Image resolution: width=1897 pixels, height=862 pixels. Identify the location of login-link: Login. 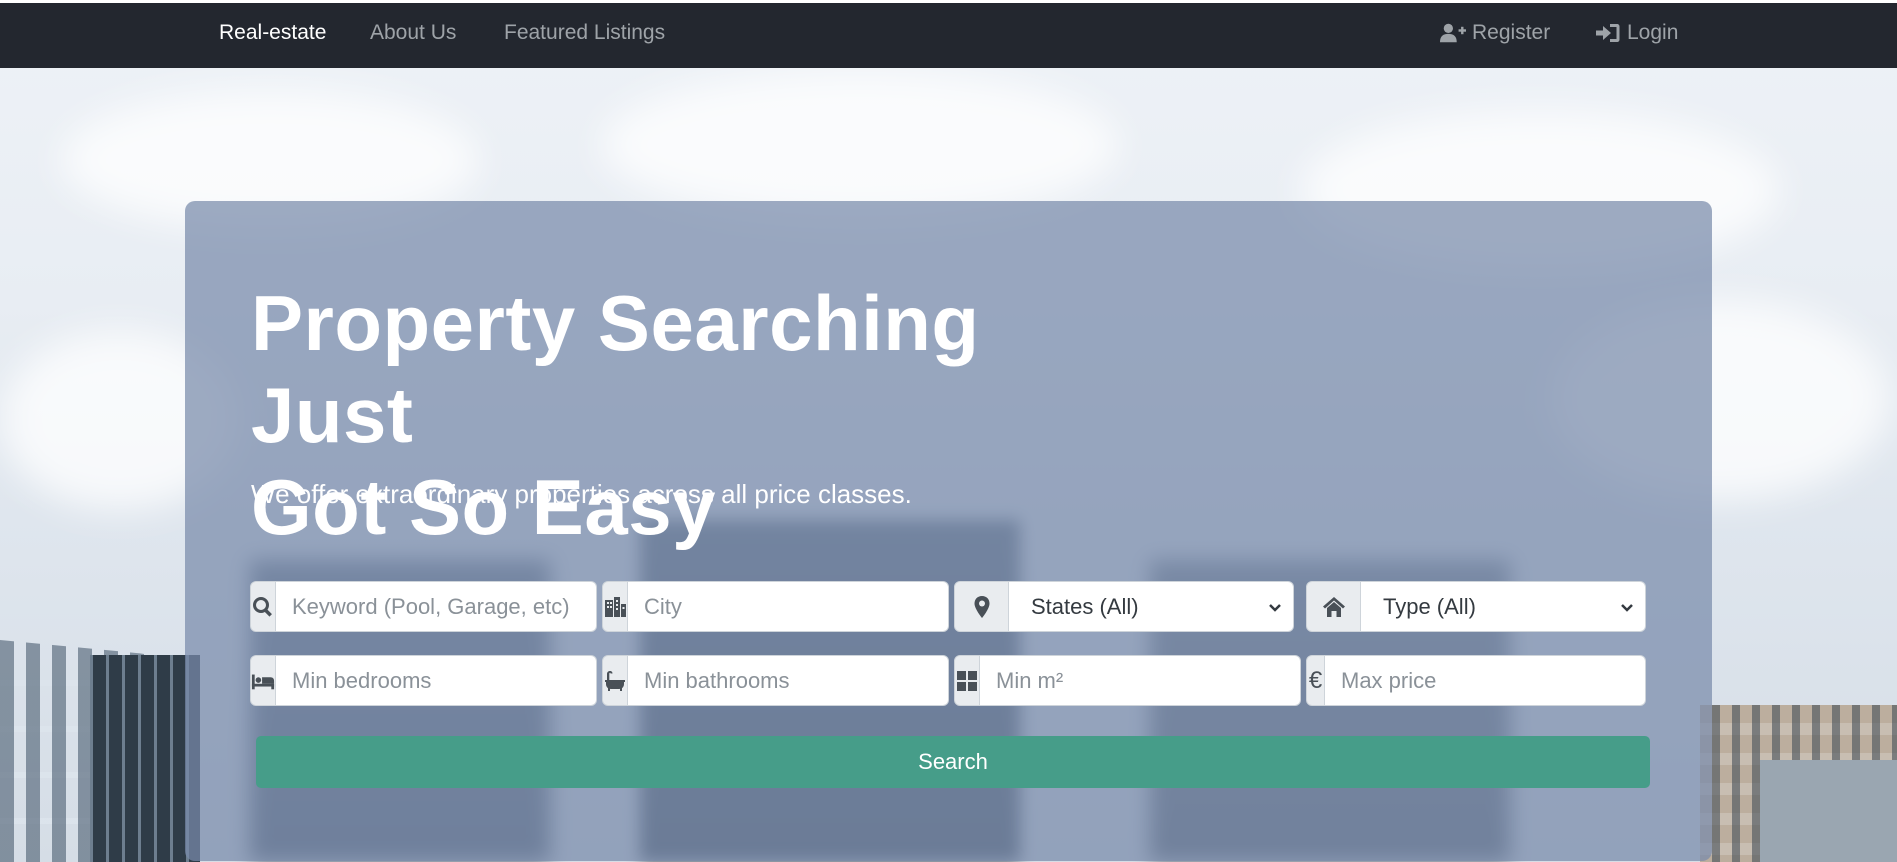
(1636, 33).